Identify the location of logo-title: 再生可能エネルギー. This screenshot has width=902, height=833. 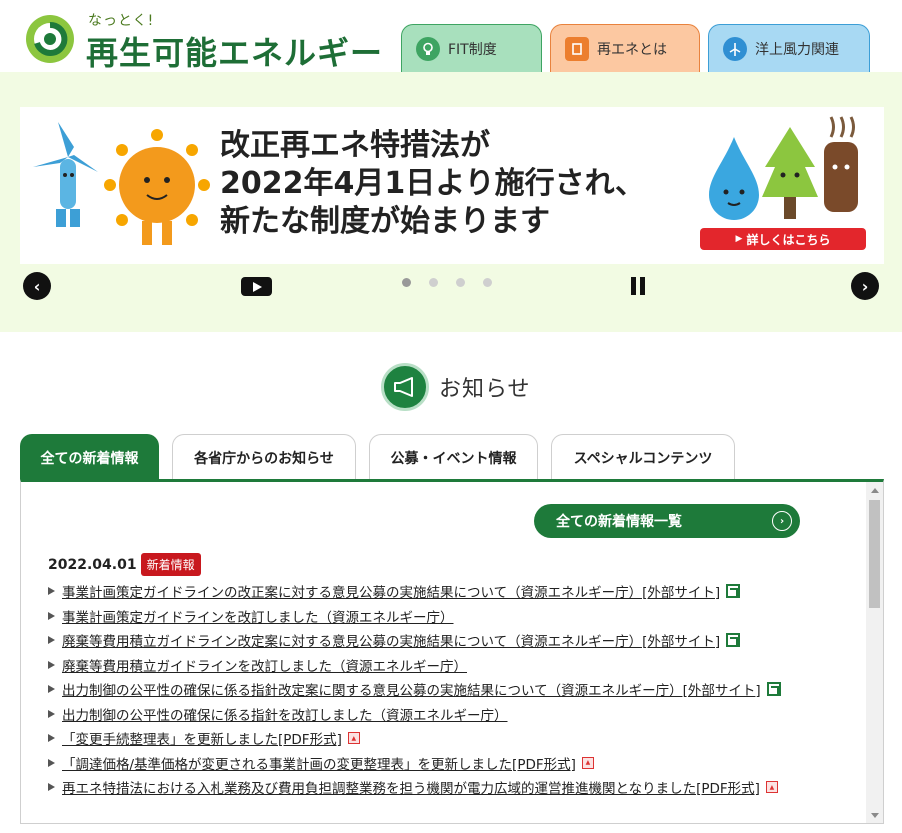
(234, 51).